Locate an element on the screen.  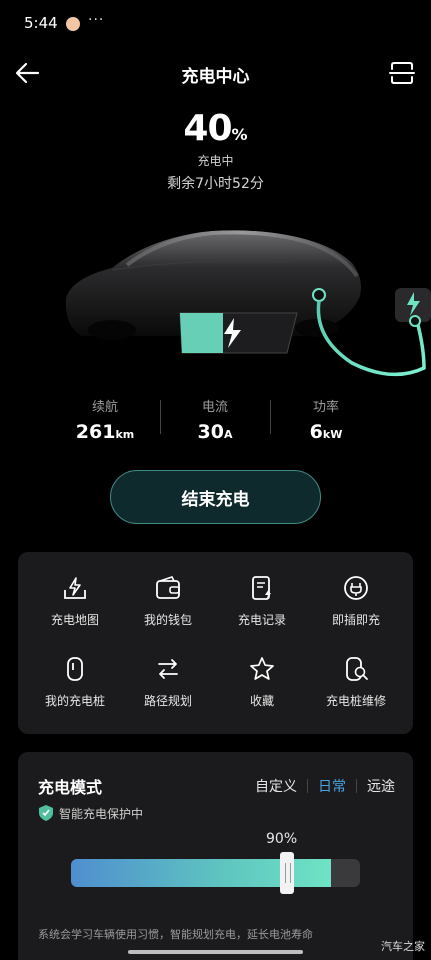
gesture-navigation-bar is located at coordinates (215, 952).